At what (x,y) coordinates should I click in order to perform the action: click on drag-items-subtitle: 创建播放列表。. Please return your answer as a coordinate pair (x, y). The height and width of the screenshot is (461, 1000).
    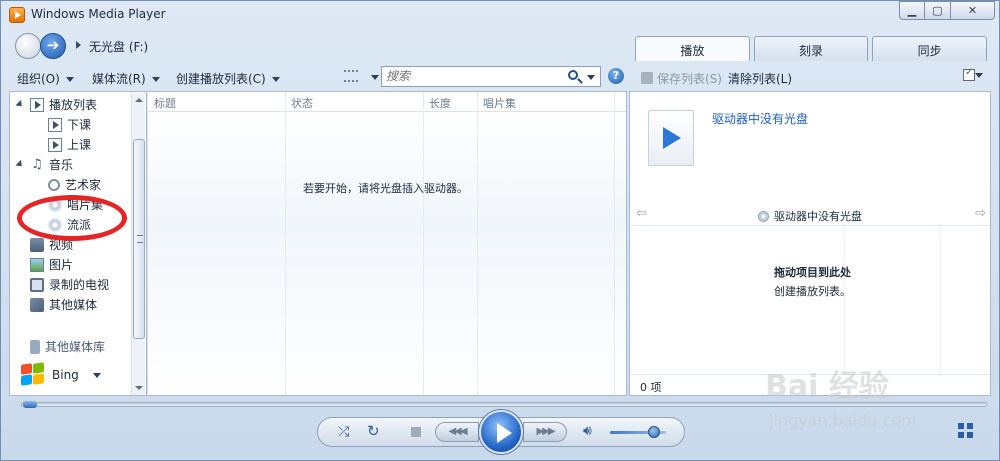
    Looking at the image, I should click on (812, 291).